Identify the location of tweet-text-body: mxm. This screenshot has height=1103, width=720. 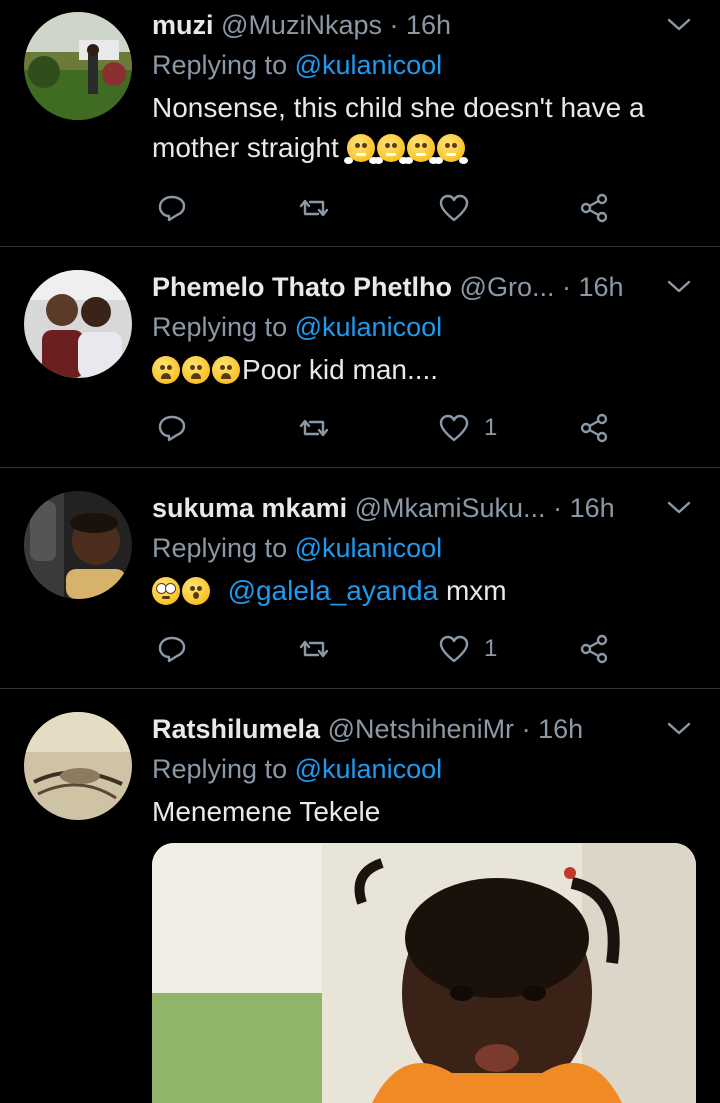
(476, 590).